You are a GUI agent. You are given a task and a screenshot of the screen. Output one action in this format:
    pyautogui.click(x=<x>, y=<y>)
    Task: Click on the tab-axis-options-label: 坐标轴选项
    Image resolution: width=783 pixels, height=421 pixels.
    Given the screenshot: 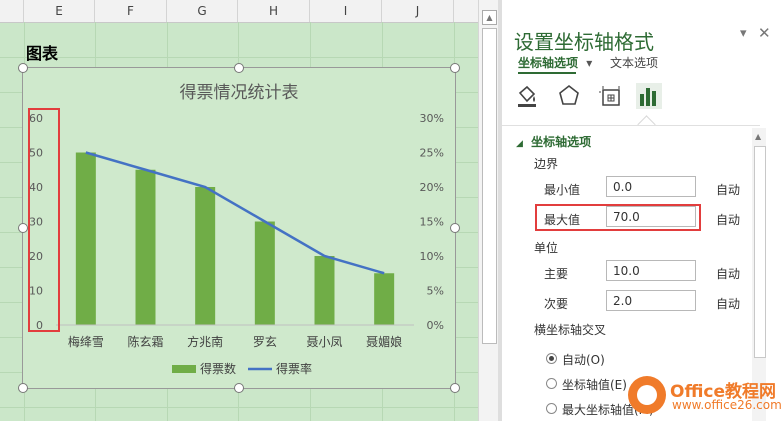 What is the action you would take?
    pyautogui.click(x=548, y=63)
    